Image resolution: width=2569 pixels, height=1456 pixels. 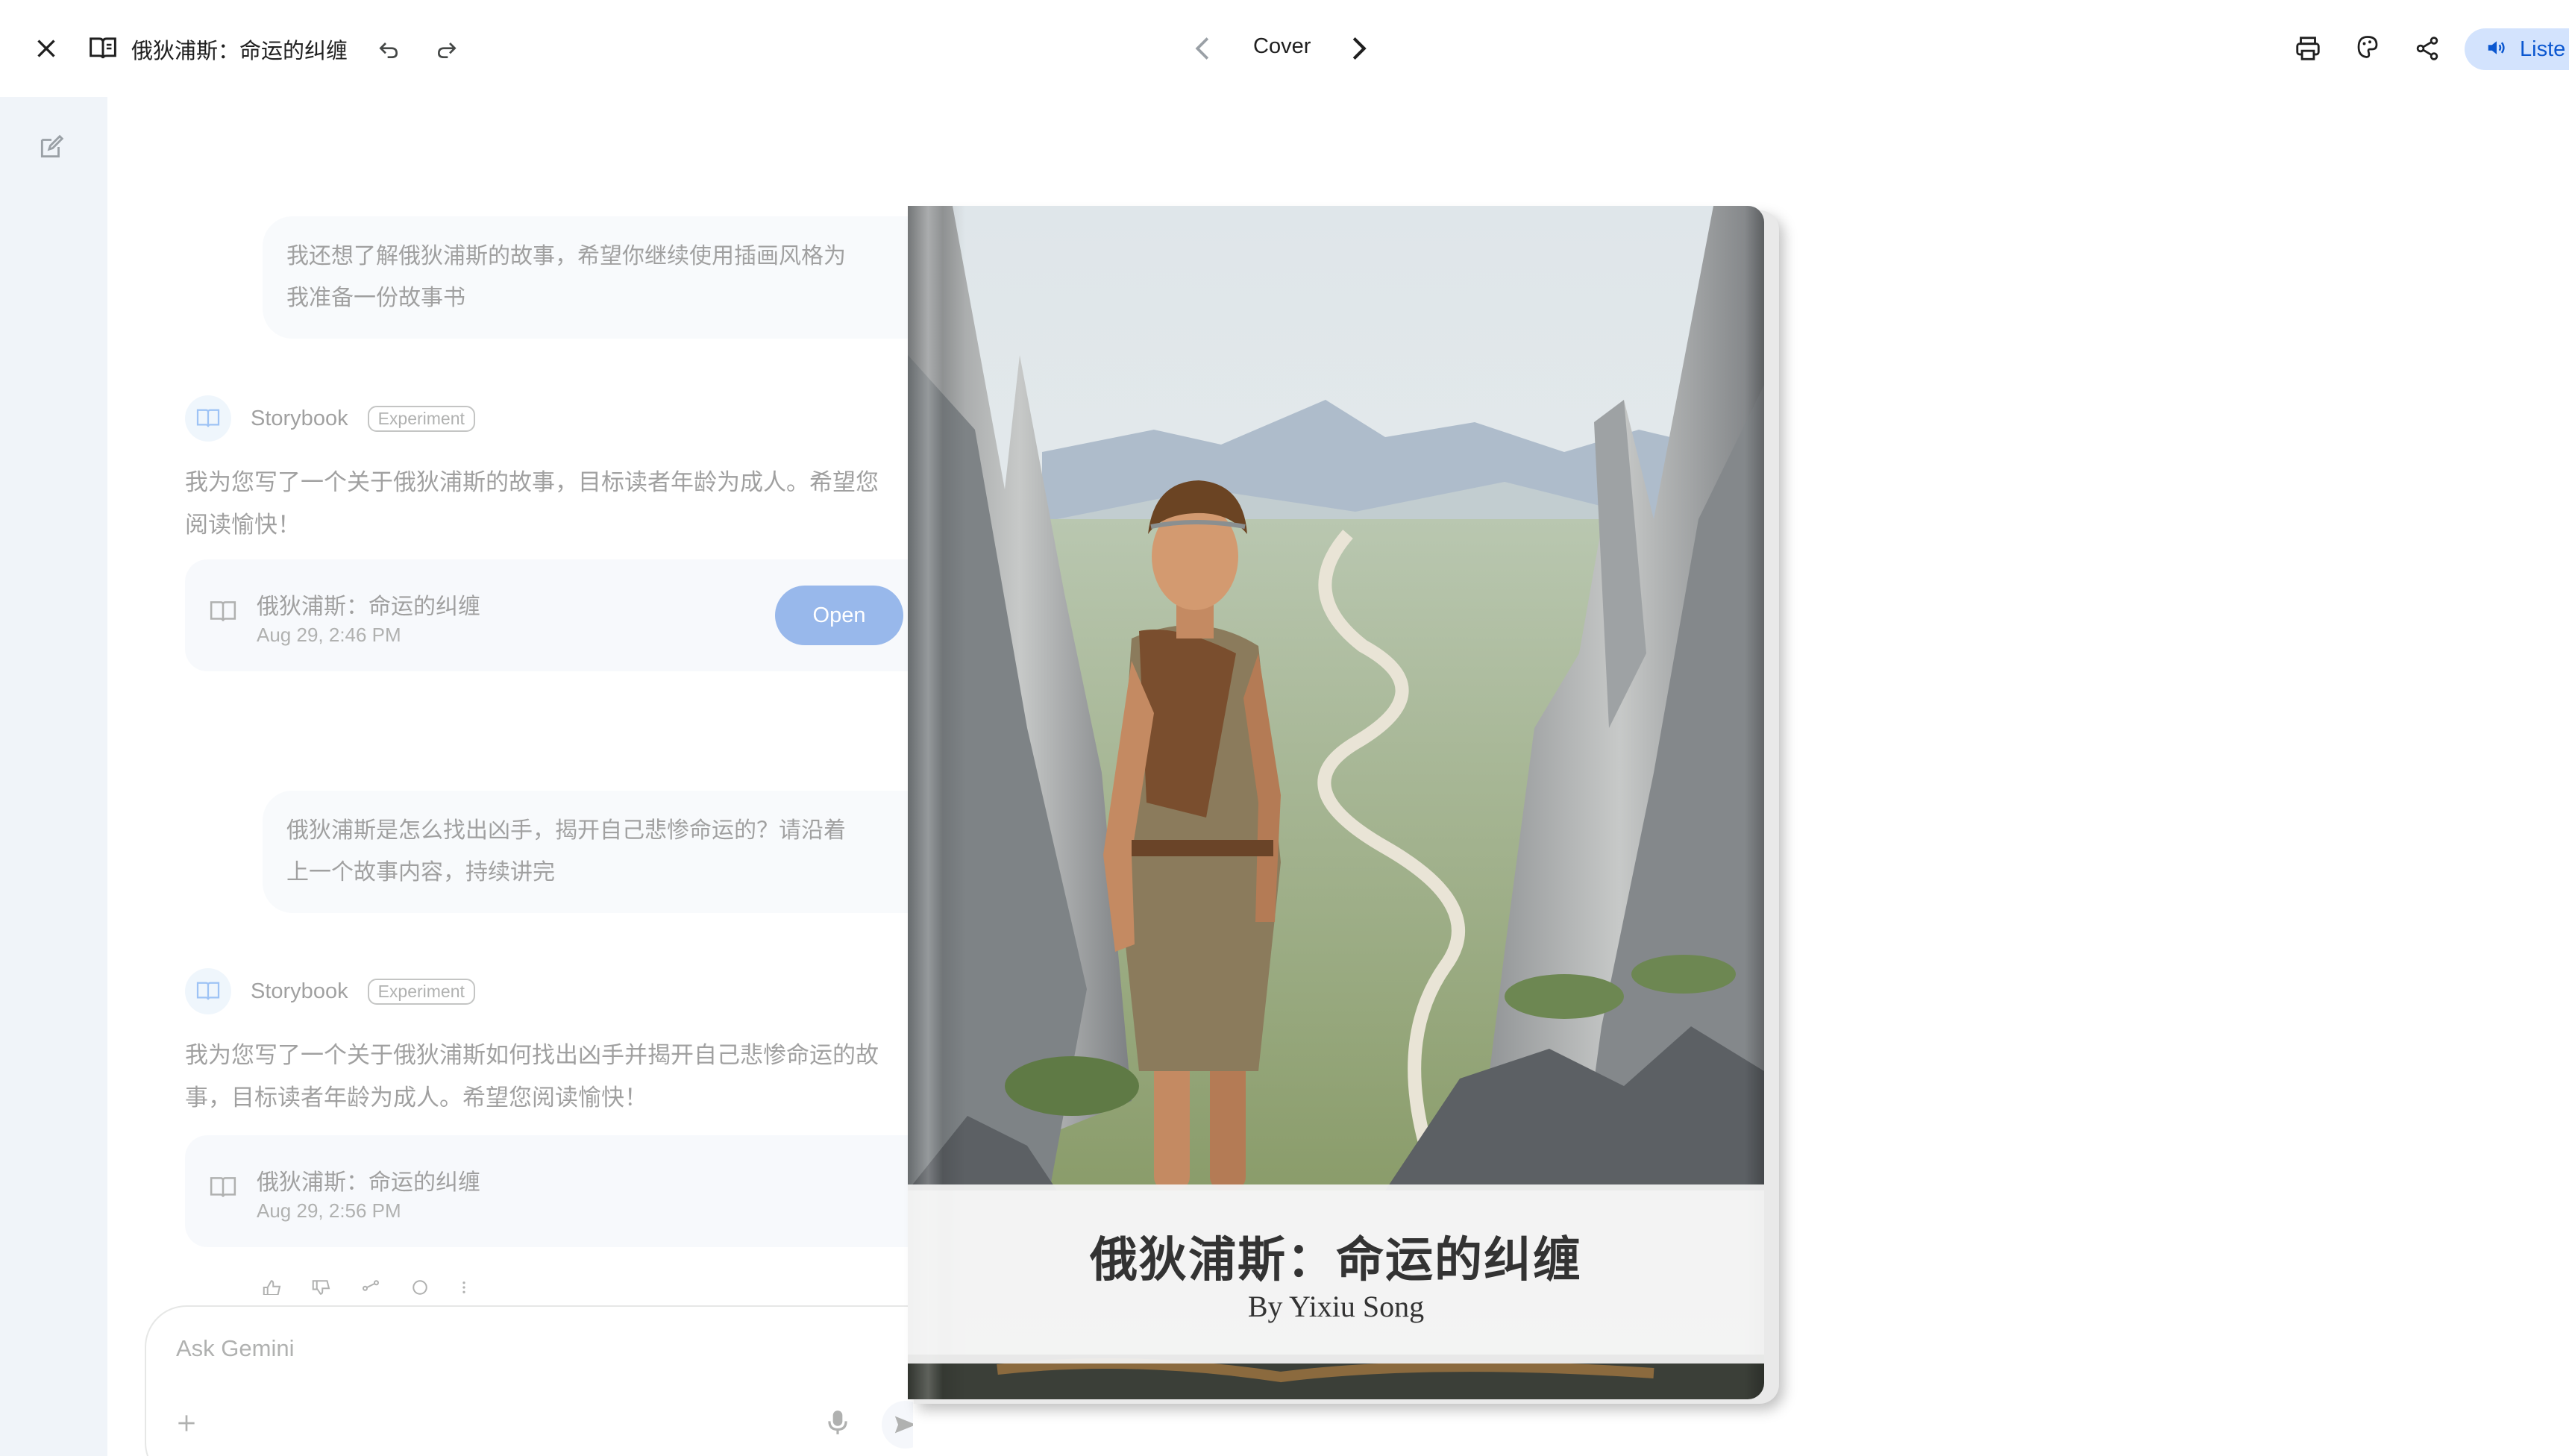 What do you see at coordinates (549, 503) in the screenshot?
I see `ai-message: 我为您写了一个关于俄狄浦斯的故事，目标读者年龄为成人。希望您 阅读愉快！` at bounding box center [549, 503].